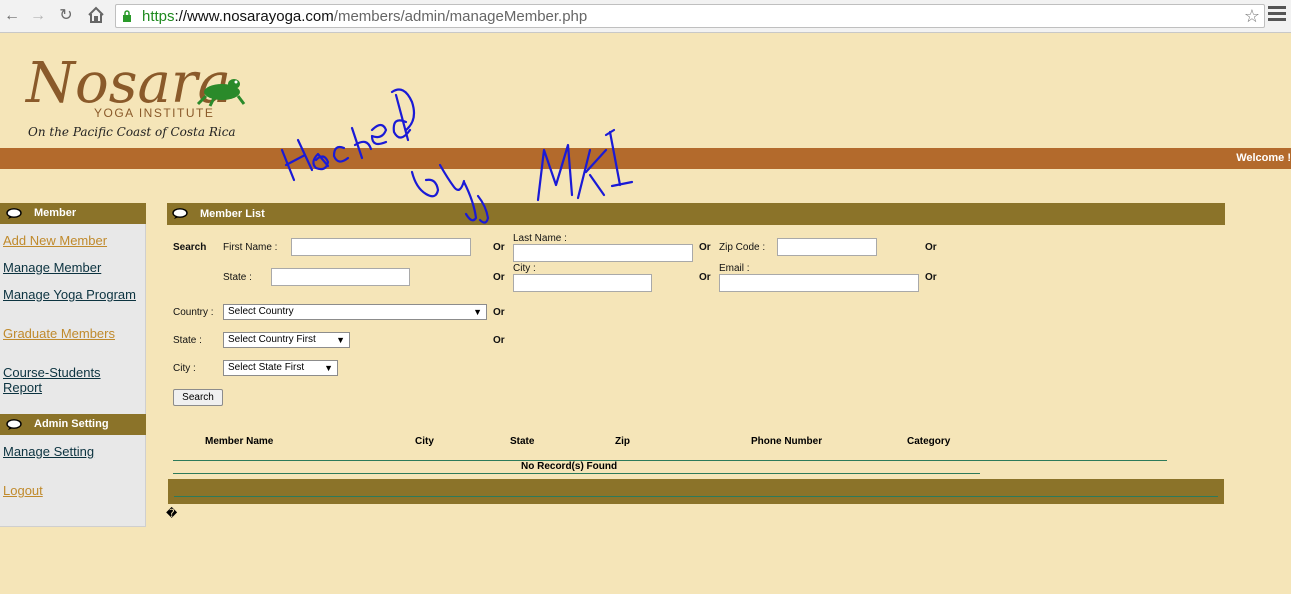 This screenshot has height=594, width=1291. Describe the element at coordinates (66, 16) in the screenshot. I see `reload-icon: ↻` at that location.